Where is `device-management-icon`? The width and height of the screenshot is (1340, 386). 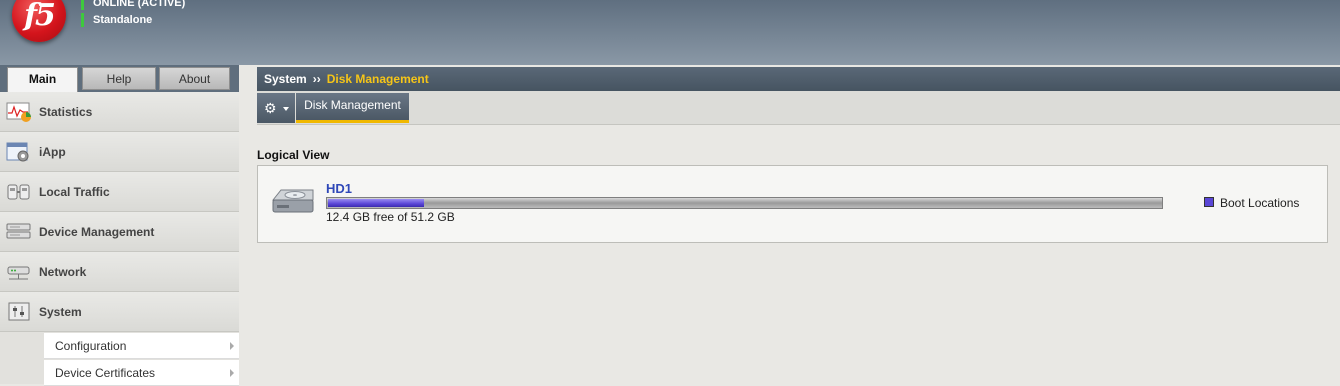
device-management-icon is located at coordinates (18, 231).